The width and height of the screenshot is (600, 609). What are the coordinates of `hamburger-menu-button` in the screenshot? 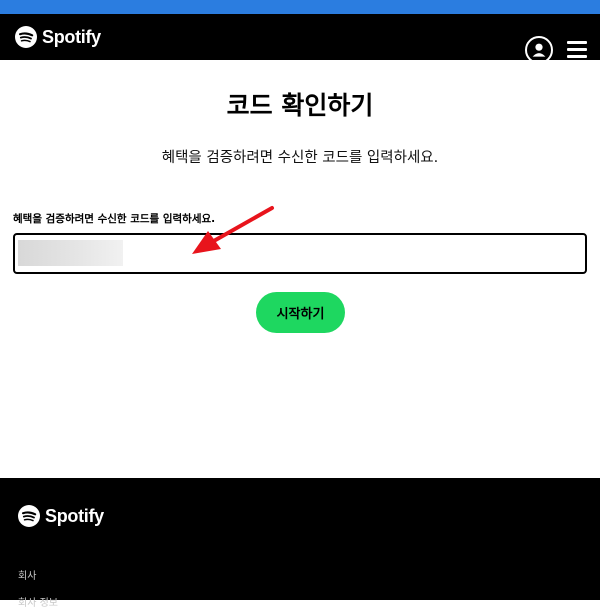 It's located at (577, 50).